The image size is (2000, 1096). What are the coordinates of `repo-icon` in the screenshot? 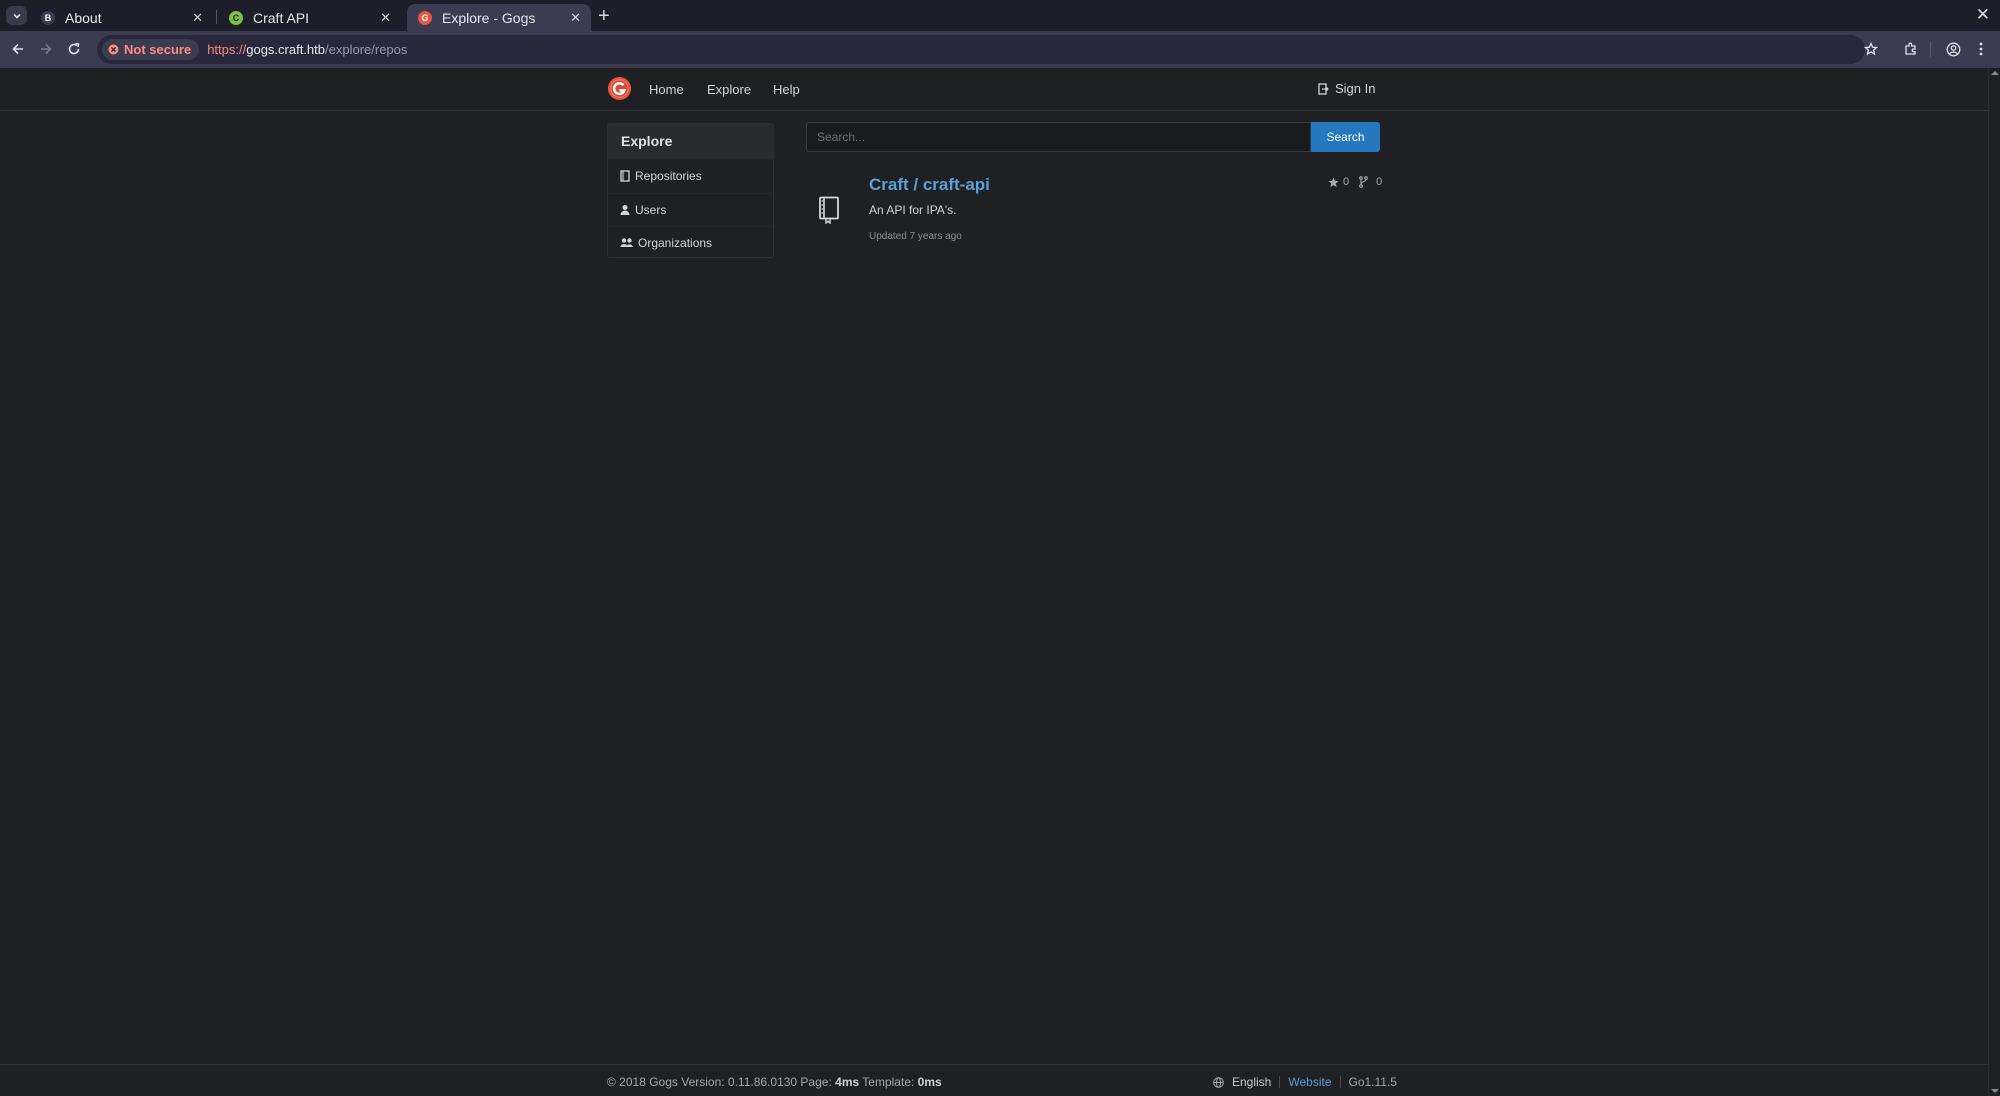 It's located at (625, 176).